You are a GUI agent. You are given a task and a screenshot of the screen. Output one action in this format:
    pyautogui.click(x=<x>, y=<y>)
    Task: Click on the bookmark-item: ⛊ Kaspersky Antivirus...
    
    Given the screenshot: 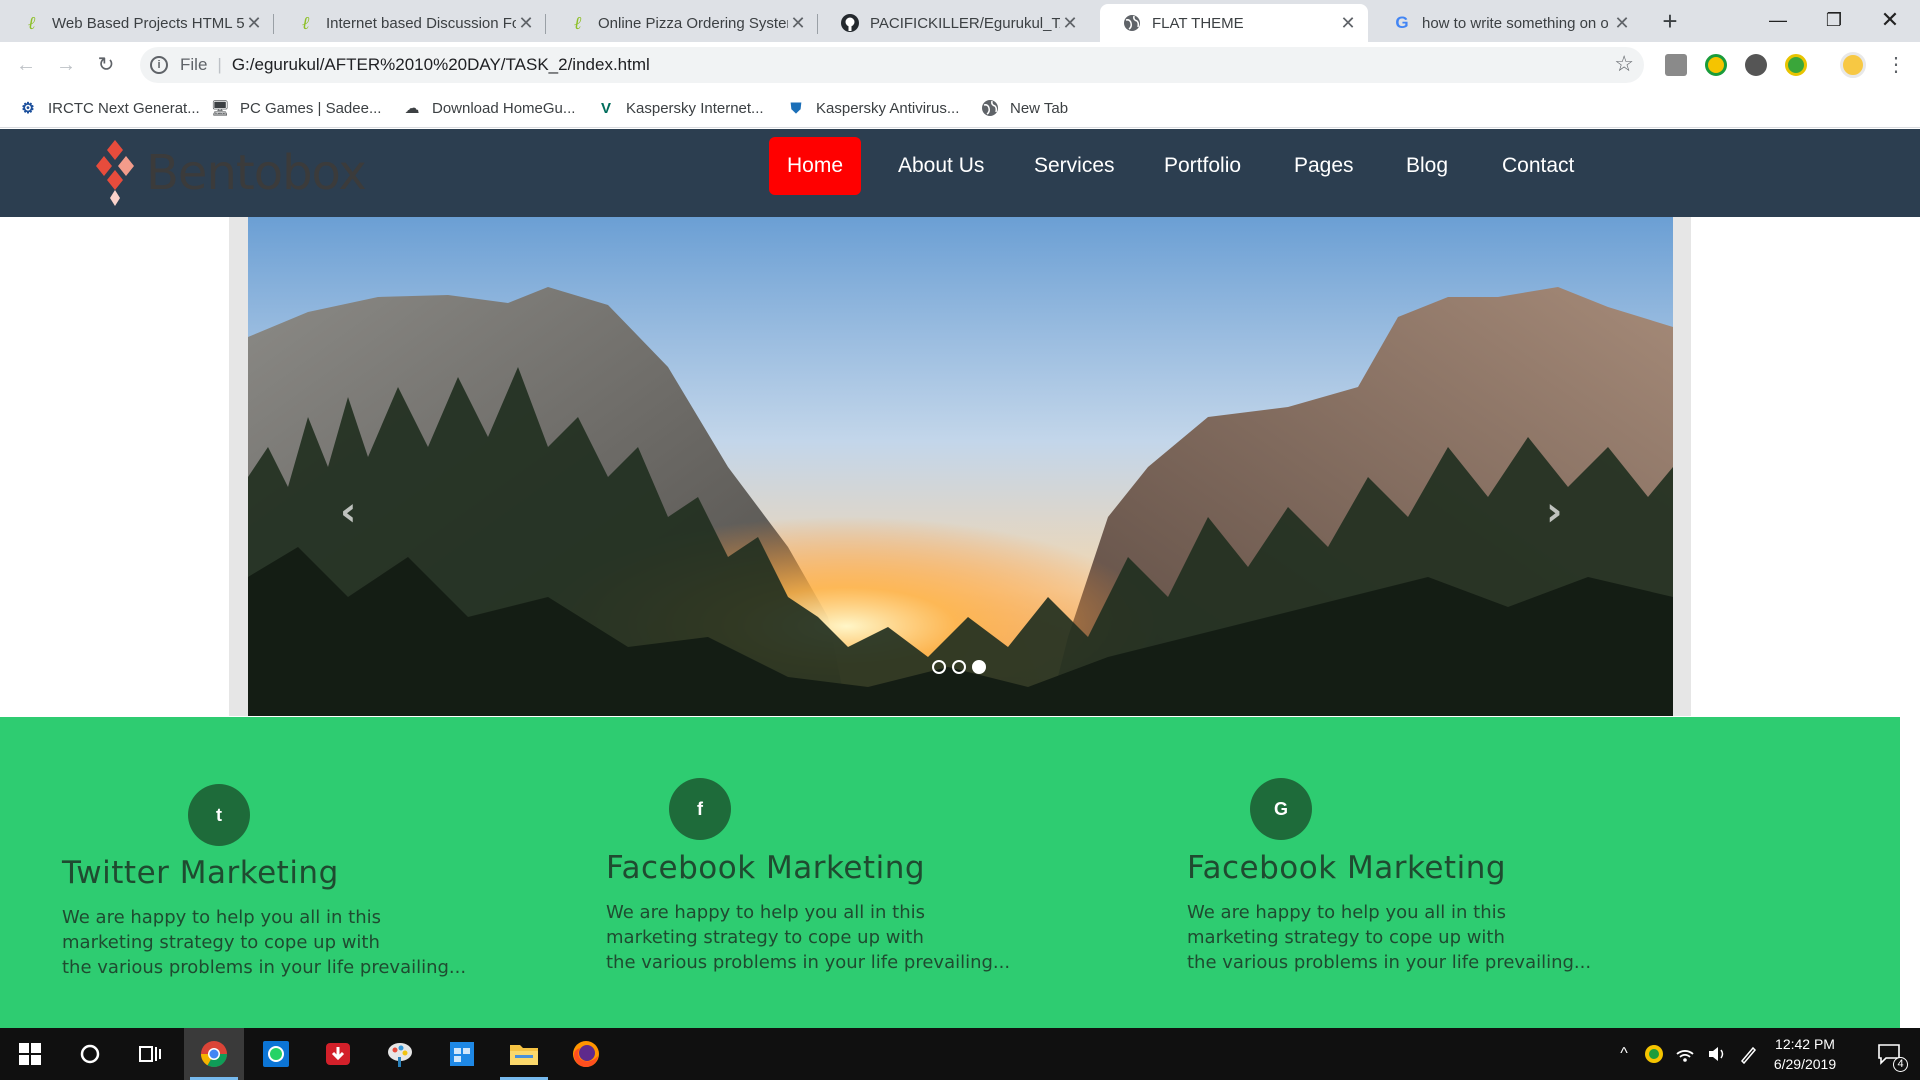 What is the action you would take?
    pyautogui.click(x=872, y=108)
    